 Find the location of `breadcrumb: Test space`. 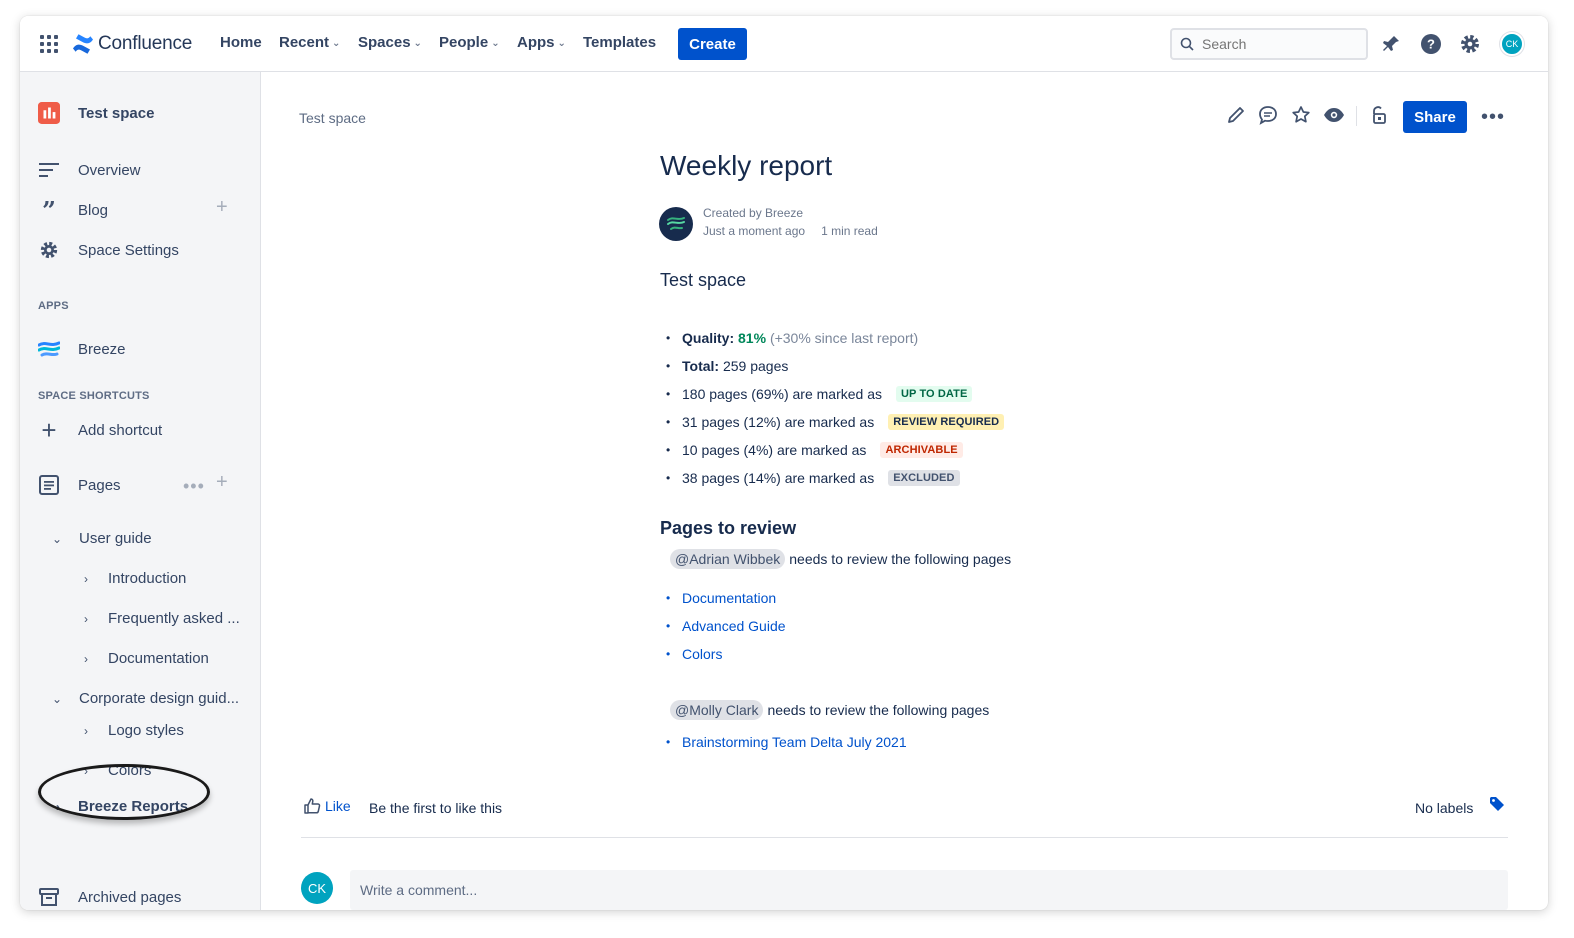

breadcrumb: Test space is located at coordinates (332, 118).